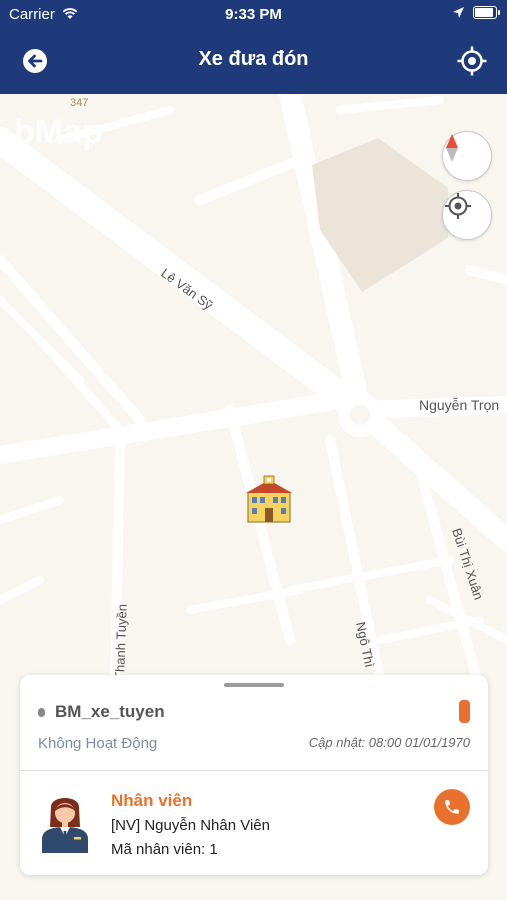 This screenshot has height=900, width=507. I want to click on my-location-button, so click(467, 215).